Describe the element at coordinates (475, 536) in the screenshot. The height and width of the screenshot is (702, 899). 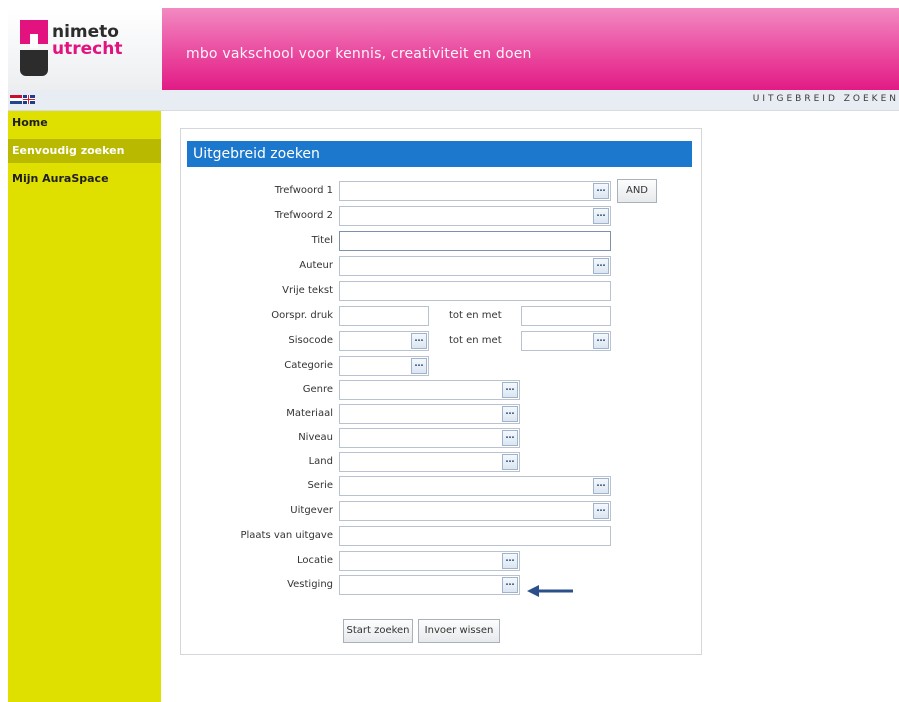
I see `plaats-van-uitgave-input` at that location.